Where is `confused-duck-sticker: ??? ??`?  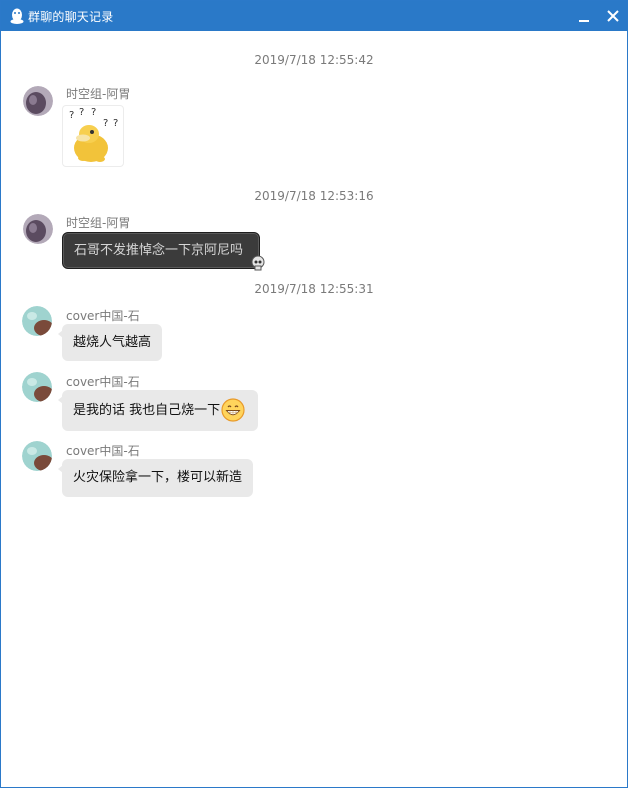
confused-duck-sticker: ??? ?? is located at coordinates (93, 136).